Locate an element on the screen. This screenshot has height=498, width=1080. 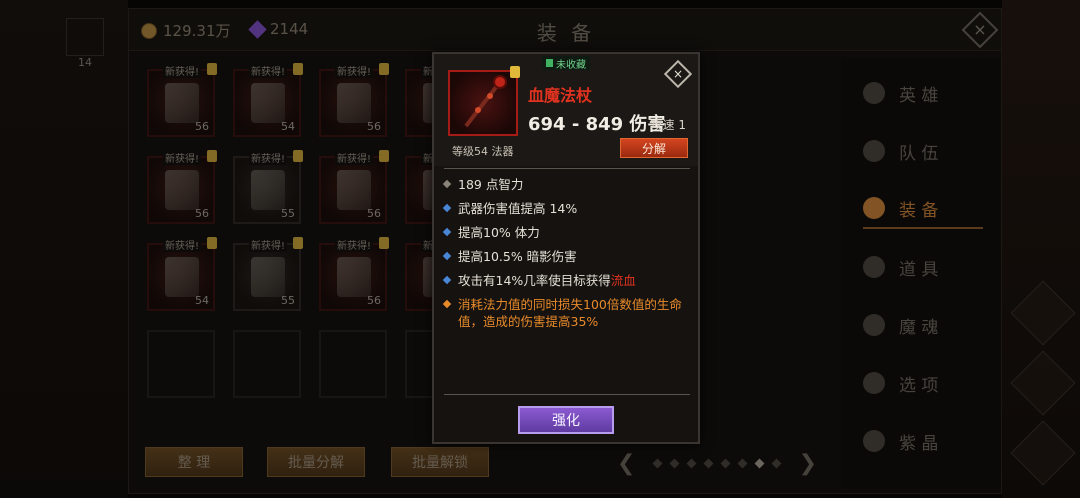
item-image is located at coordinates (483, 103).